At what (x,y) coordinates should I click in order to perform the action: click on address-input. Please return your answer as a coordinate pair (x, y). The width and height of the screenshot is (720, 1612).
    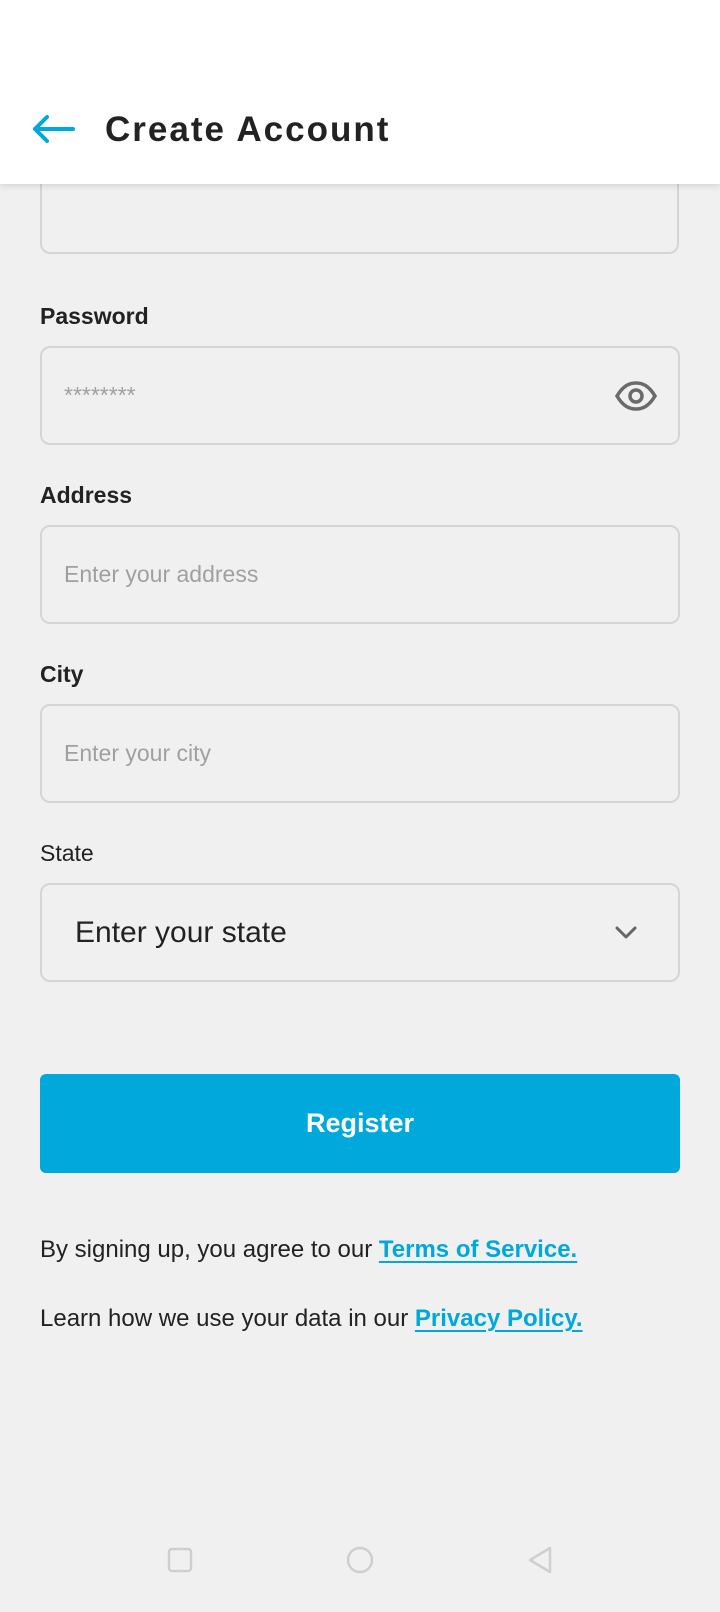
    Looking at the image, I should click on (334, 574).